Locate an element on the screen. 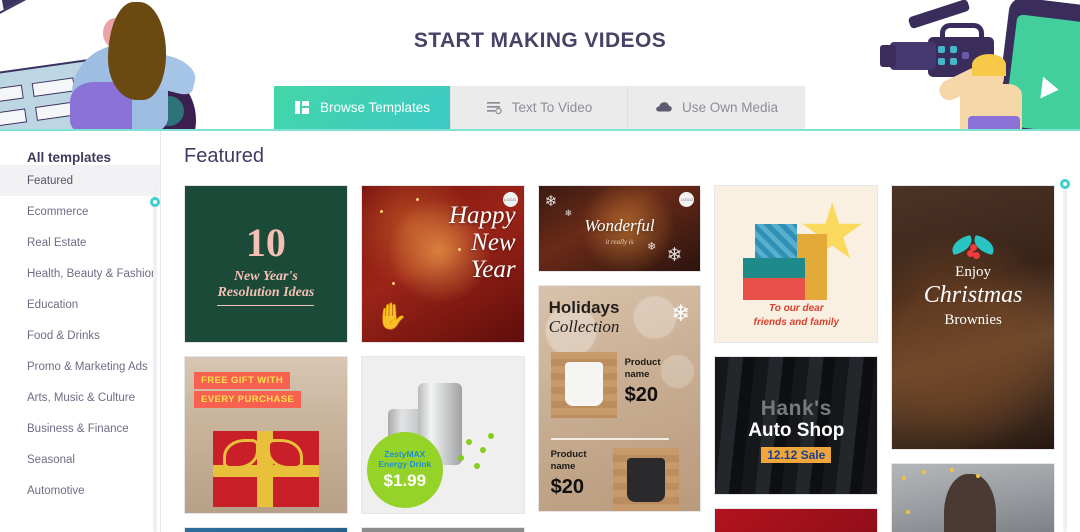  sidebar-item-ecommerce: Ecommerce is located at coordinates (80, 211).